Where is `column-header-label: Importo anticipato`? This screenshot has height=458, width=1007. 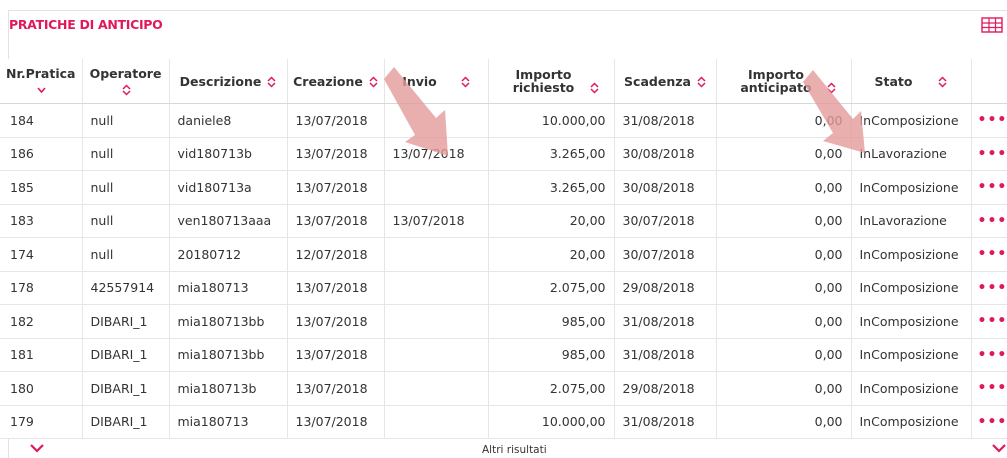 column-header-label: Importo anticipato is located at coordinates (776, 80).